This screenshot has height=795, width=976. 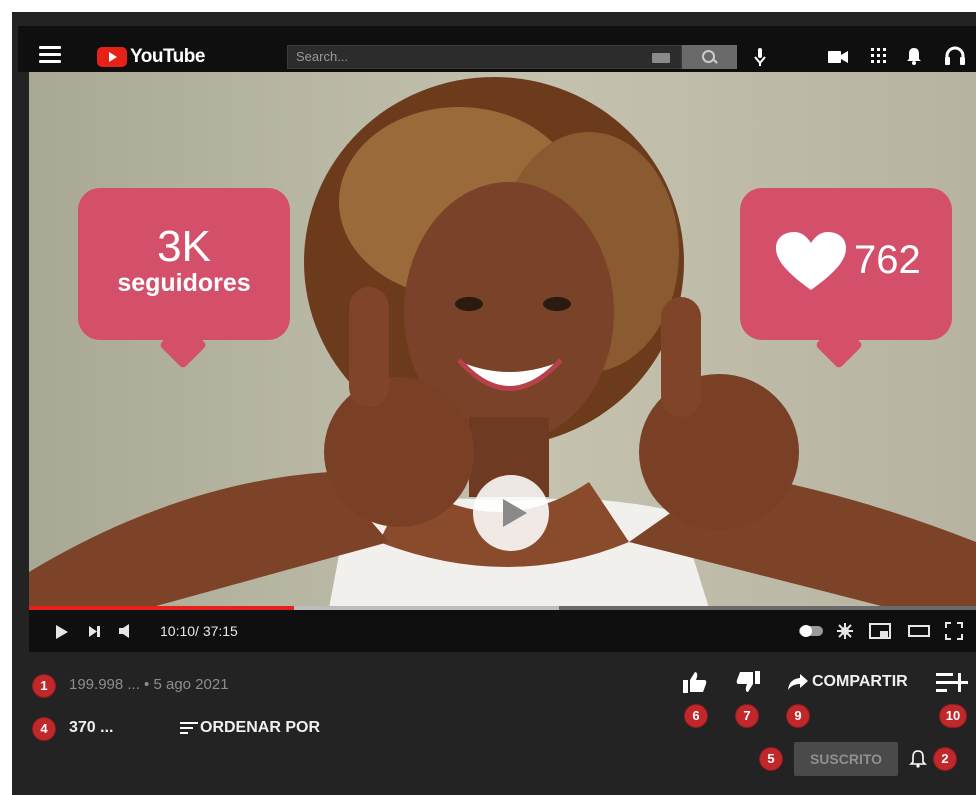 I want to click on logo-text: YouTube, so click(x=167, y=56).